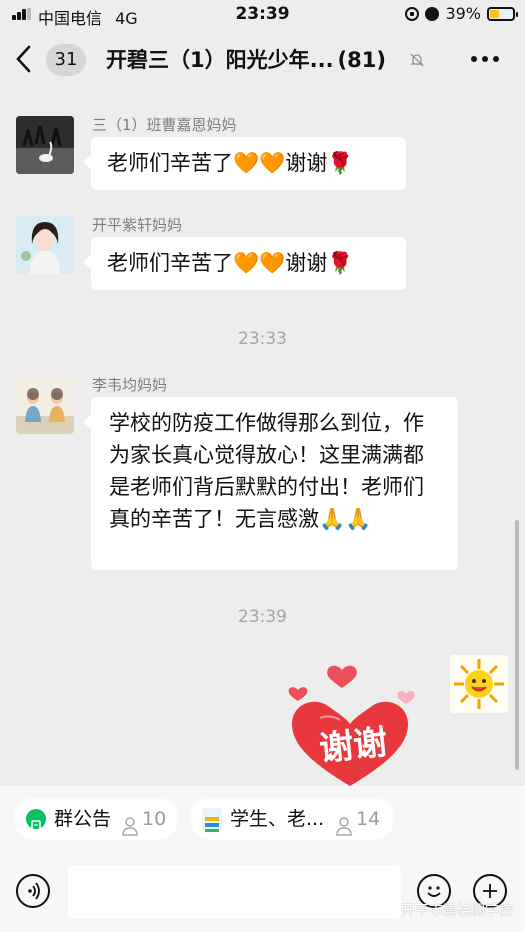 Image resolution: width=525 pixels, height=932 pixels. What do you see at coordinates (417, 60) in the screenshot?
I see `mute-bell-icon` at bounding box center [417, 60].